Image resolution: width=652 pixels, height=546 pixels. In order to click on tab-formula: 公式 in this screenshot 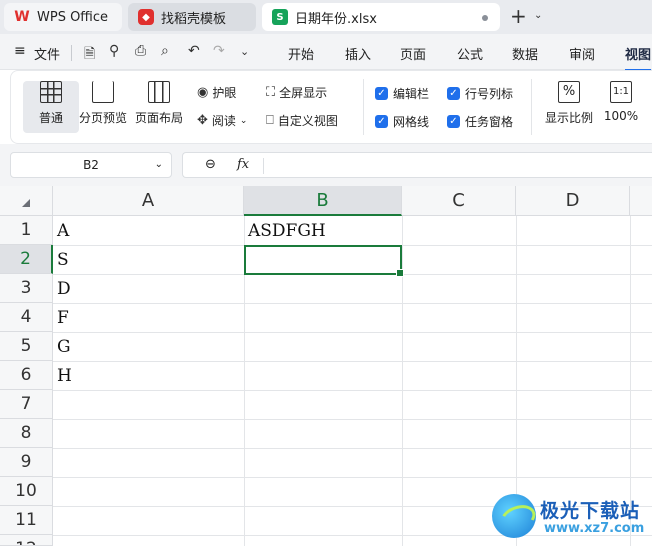, I will do `click(470, 53)`.